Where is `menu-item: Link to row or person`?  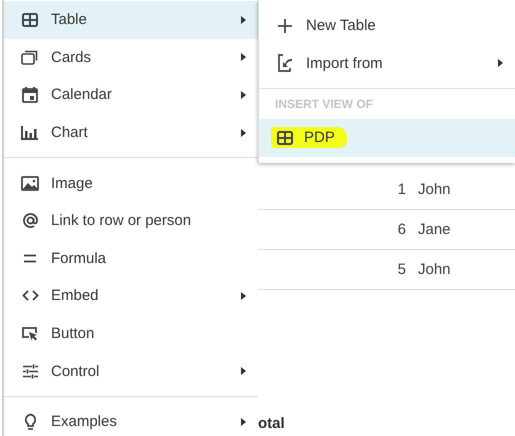
menu-item: Link to row or person is located at coordinates (131, 221).